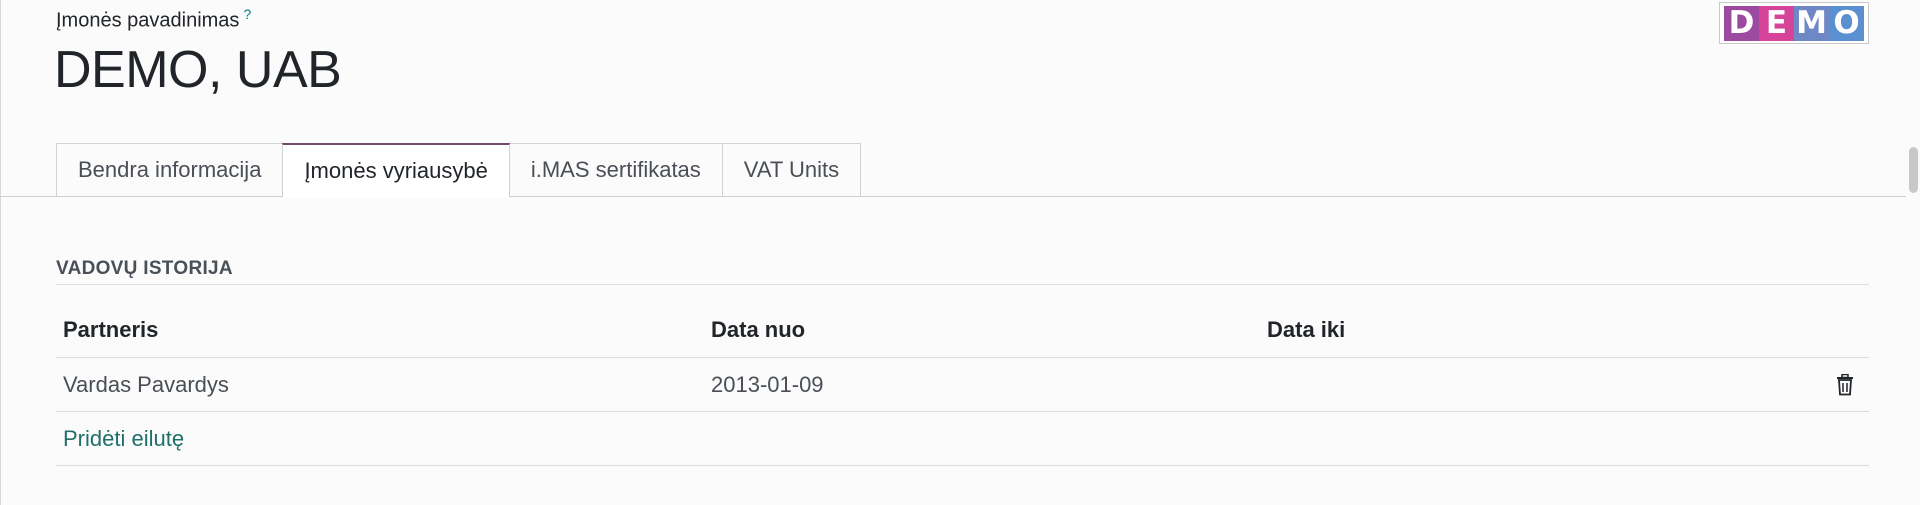  I want to click on tab-vat-units: VAT Units, so click(791, 169).